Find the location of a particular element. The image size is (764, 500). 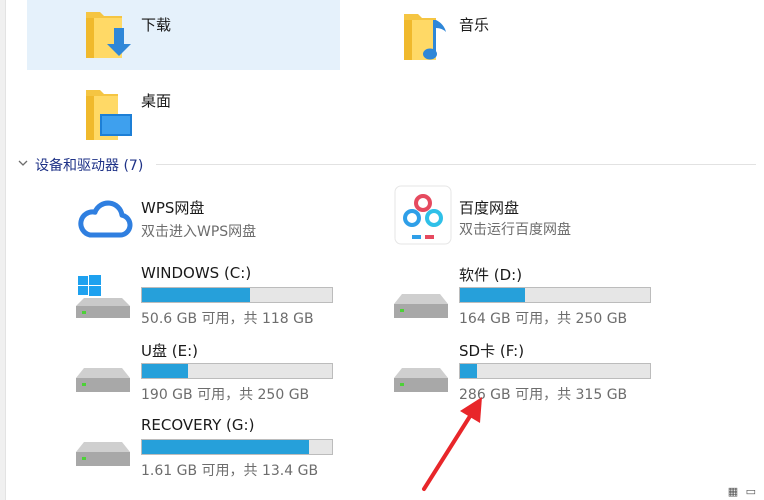

chevron-down-icon is located at coordinates (23, 163).